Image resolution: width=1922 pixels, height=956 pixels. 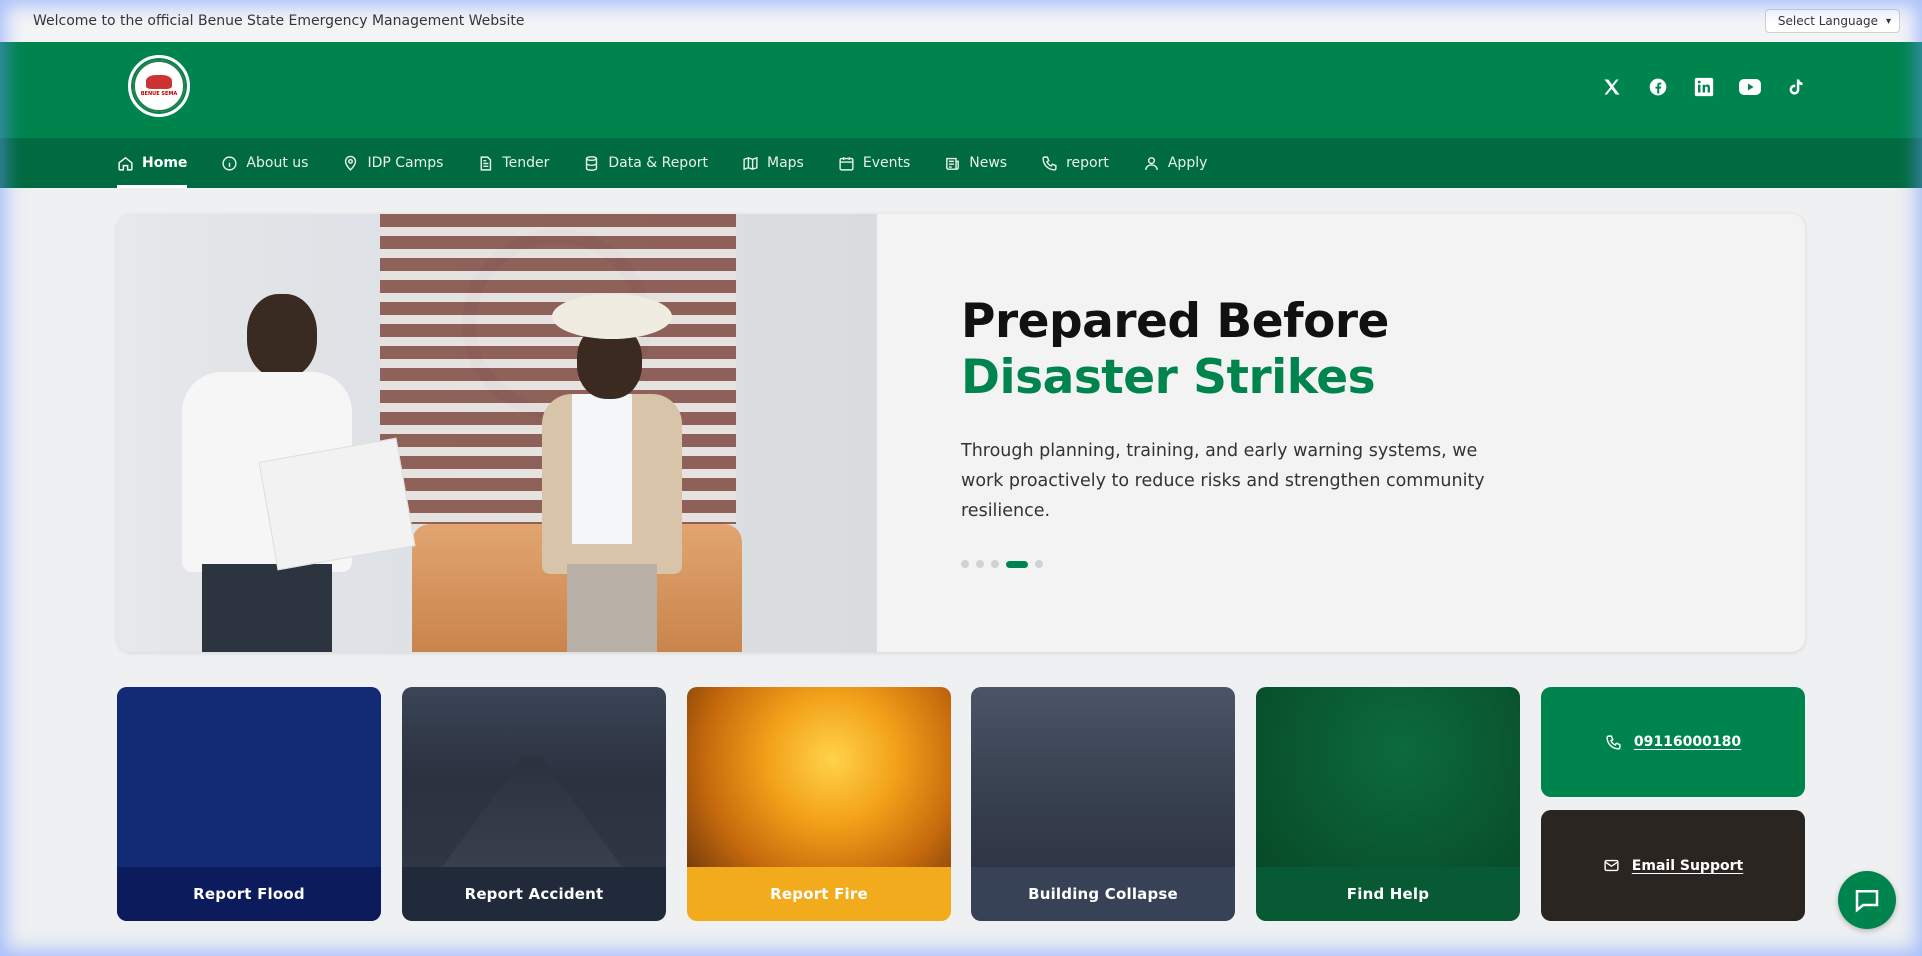 What do you see at coordinates (165, 163) in the screenshot?
I see `nav-item-label: Home` at bounding box center [165, 163].